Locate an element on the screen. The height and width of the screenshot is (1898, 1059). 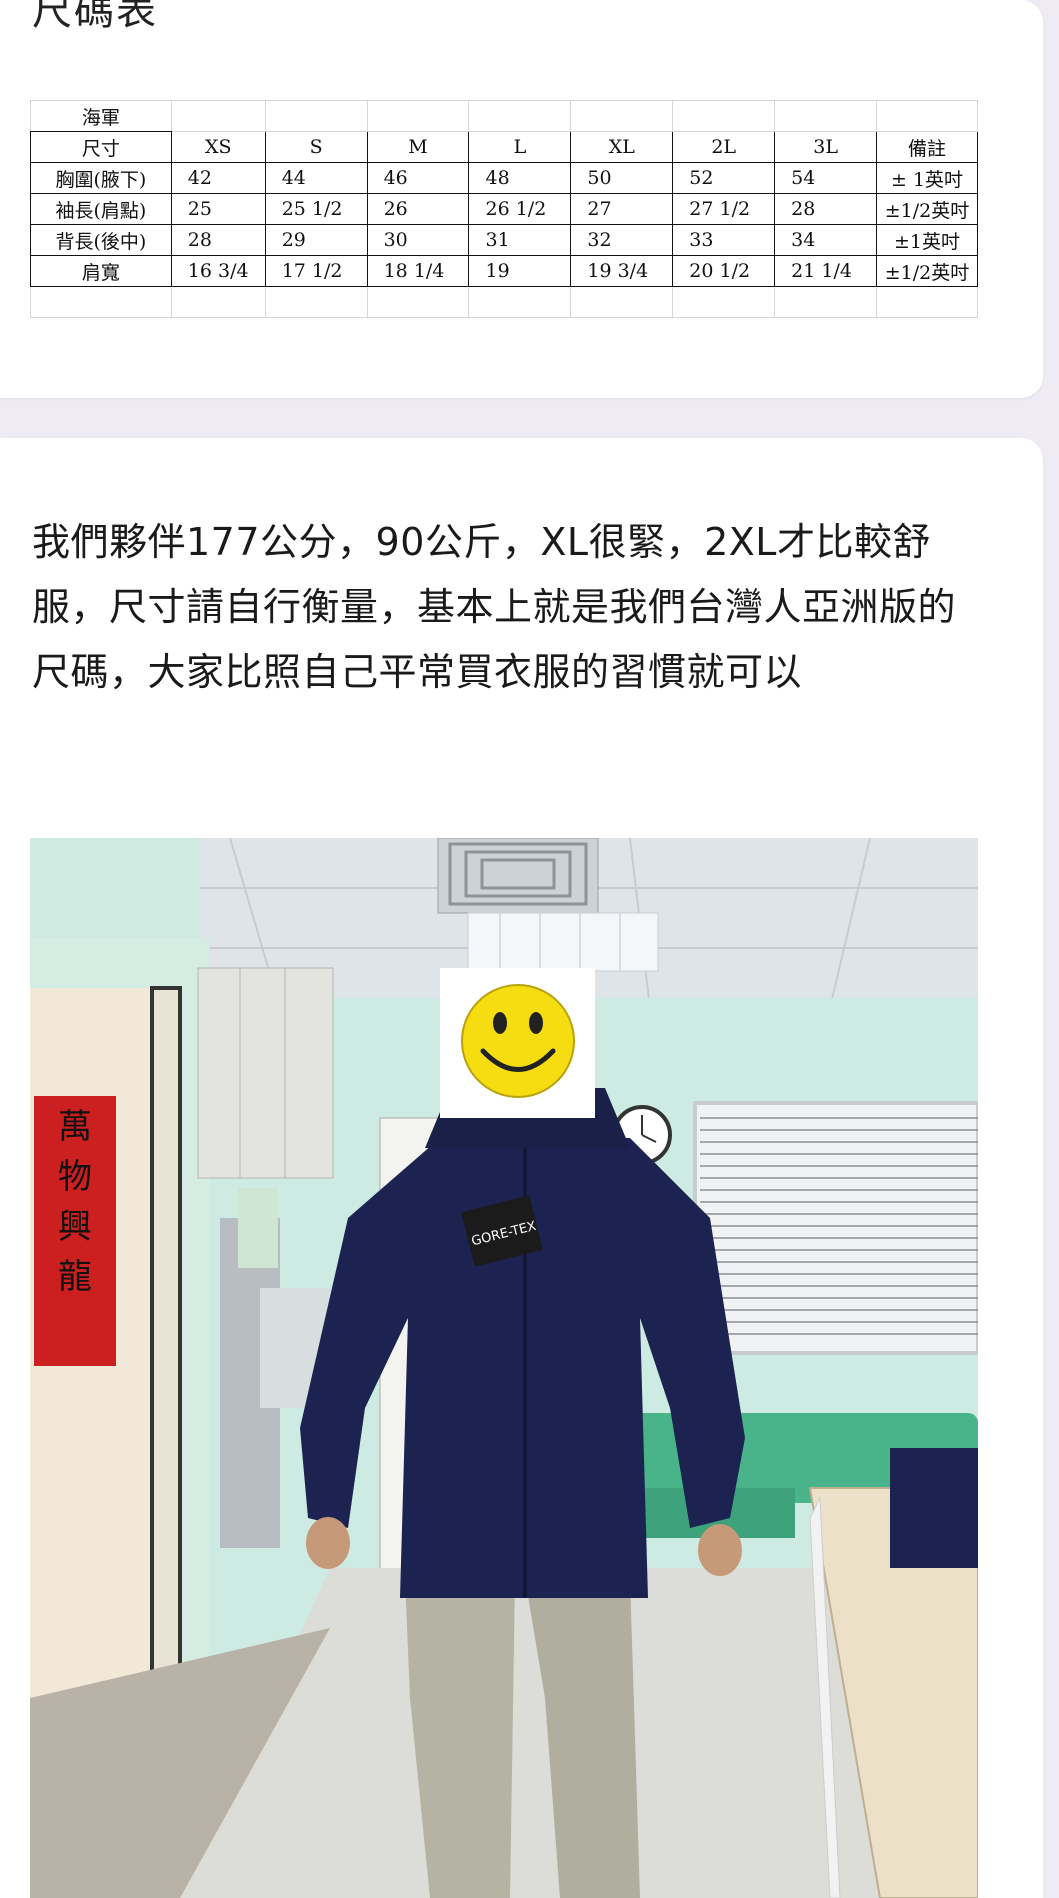
table-cell: 16 3/4 is located at coordinates (218, 271).